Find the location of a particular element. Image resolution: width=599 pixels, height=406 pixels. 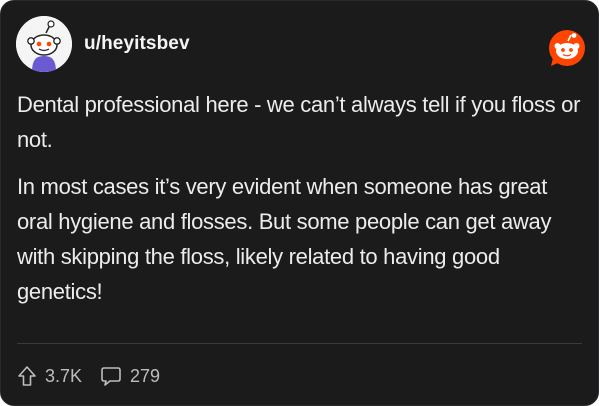

snoo-avatar-icon is located at coordinates (44, 44).